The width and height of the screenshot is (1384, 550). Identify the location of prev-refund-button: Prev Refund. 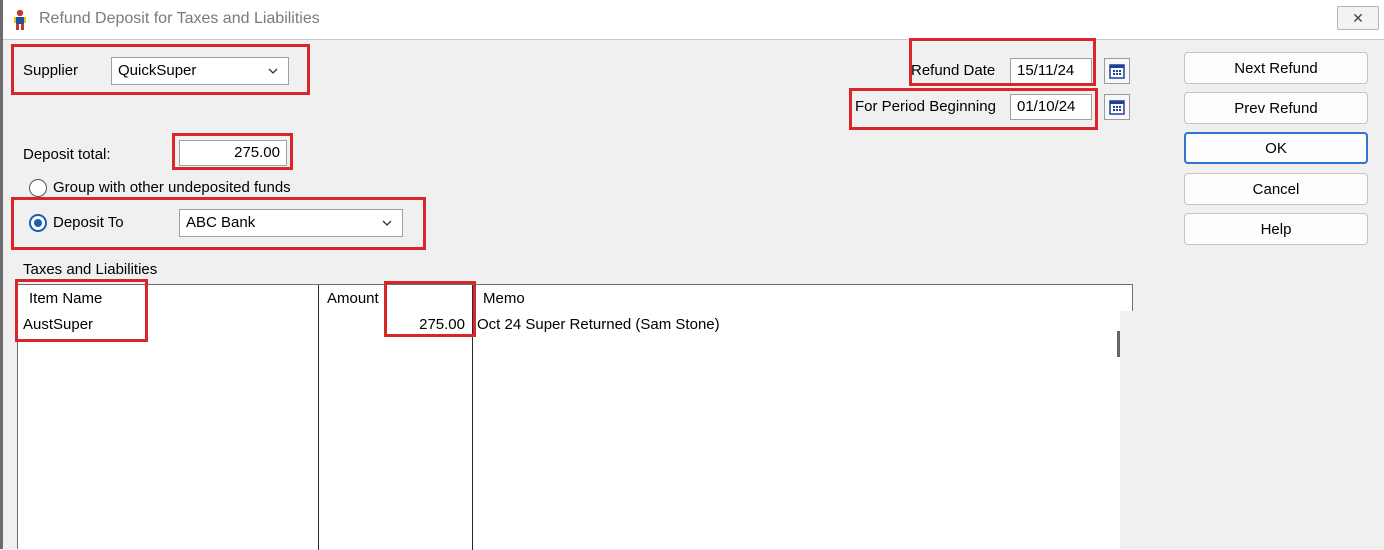
(1276, 108).